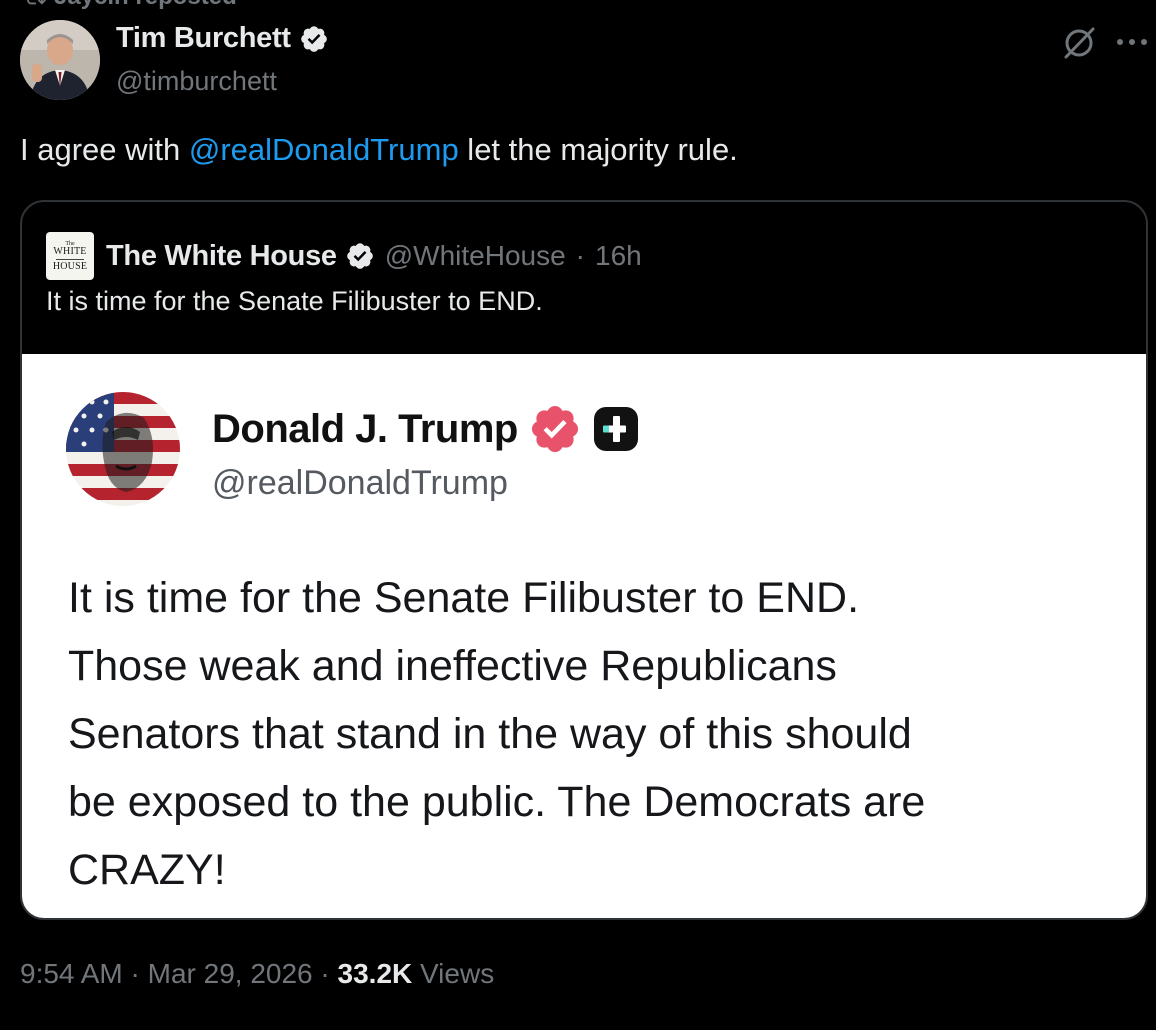  What do you see at coordinates (221, 256) in the screenshot?
I see `quote-author-name: The White House` at bounding box center [221, 256].